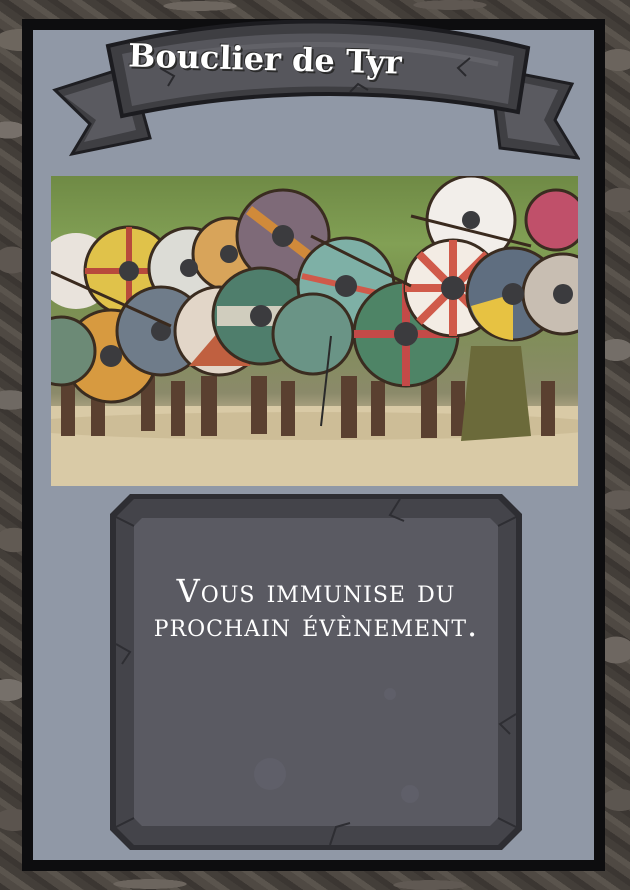 This screenshot has width=630, height=890. Describe the element at coordinates (316, 89) in the screenshot. I see `title-banner` at that location.